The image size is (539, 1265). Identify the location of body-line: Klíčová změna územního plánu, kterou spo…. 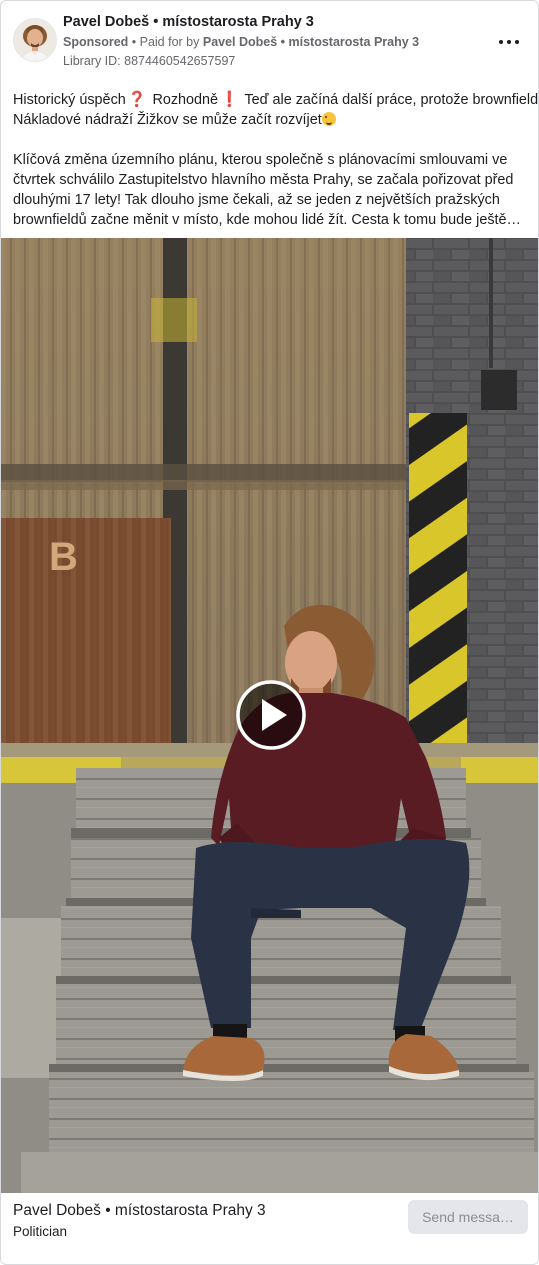
(260, 160).